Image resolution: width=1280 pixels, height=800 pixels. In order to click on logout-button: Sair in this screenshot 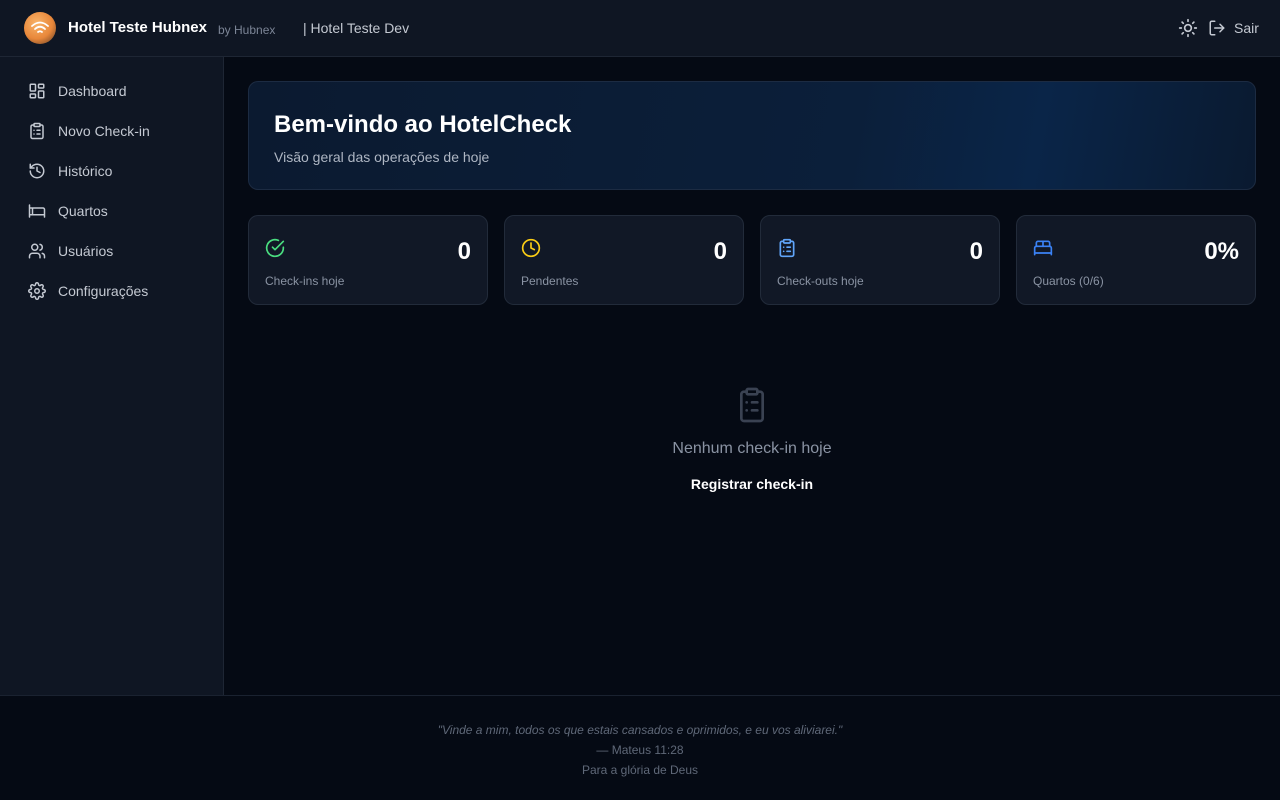, I will do `click(1233, 28)`.